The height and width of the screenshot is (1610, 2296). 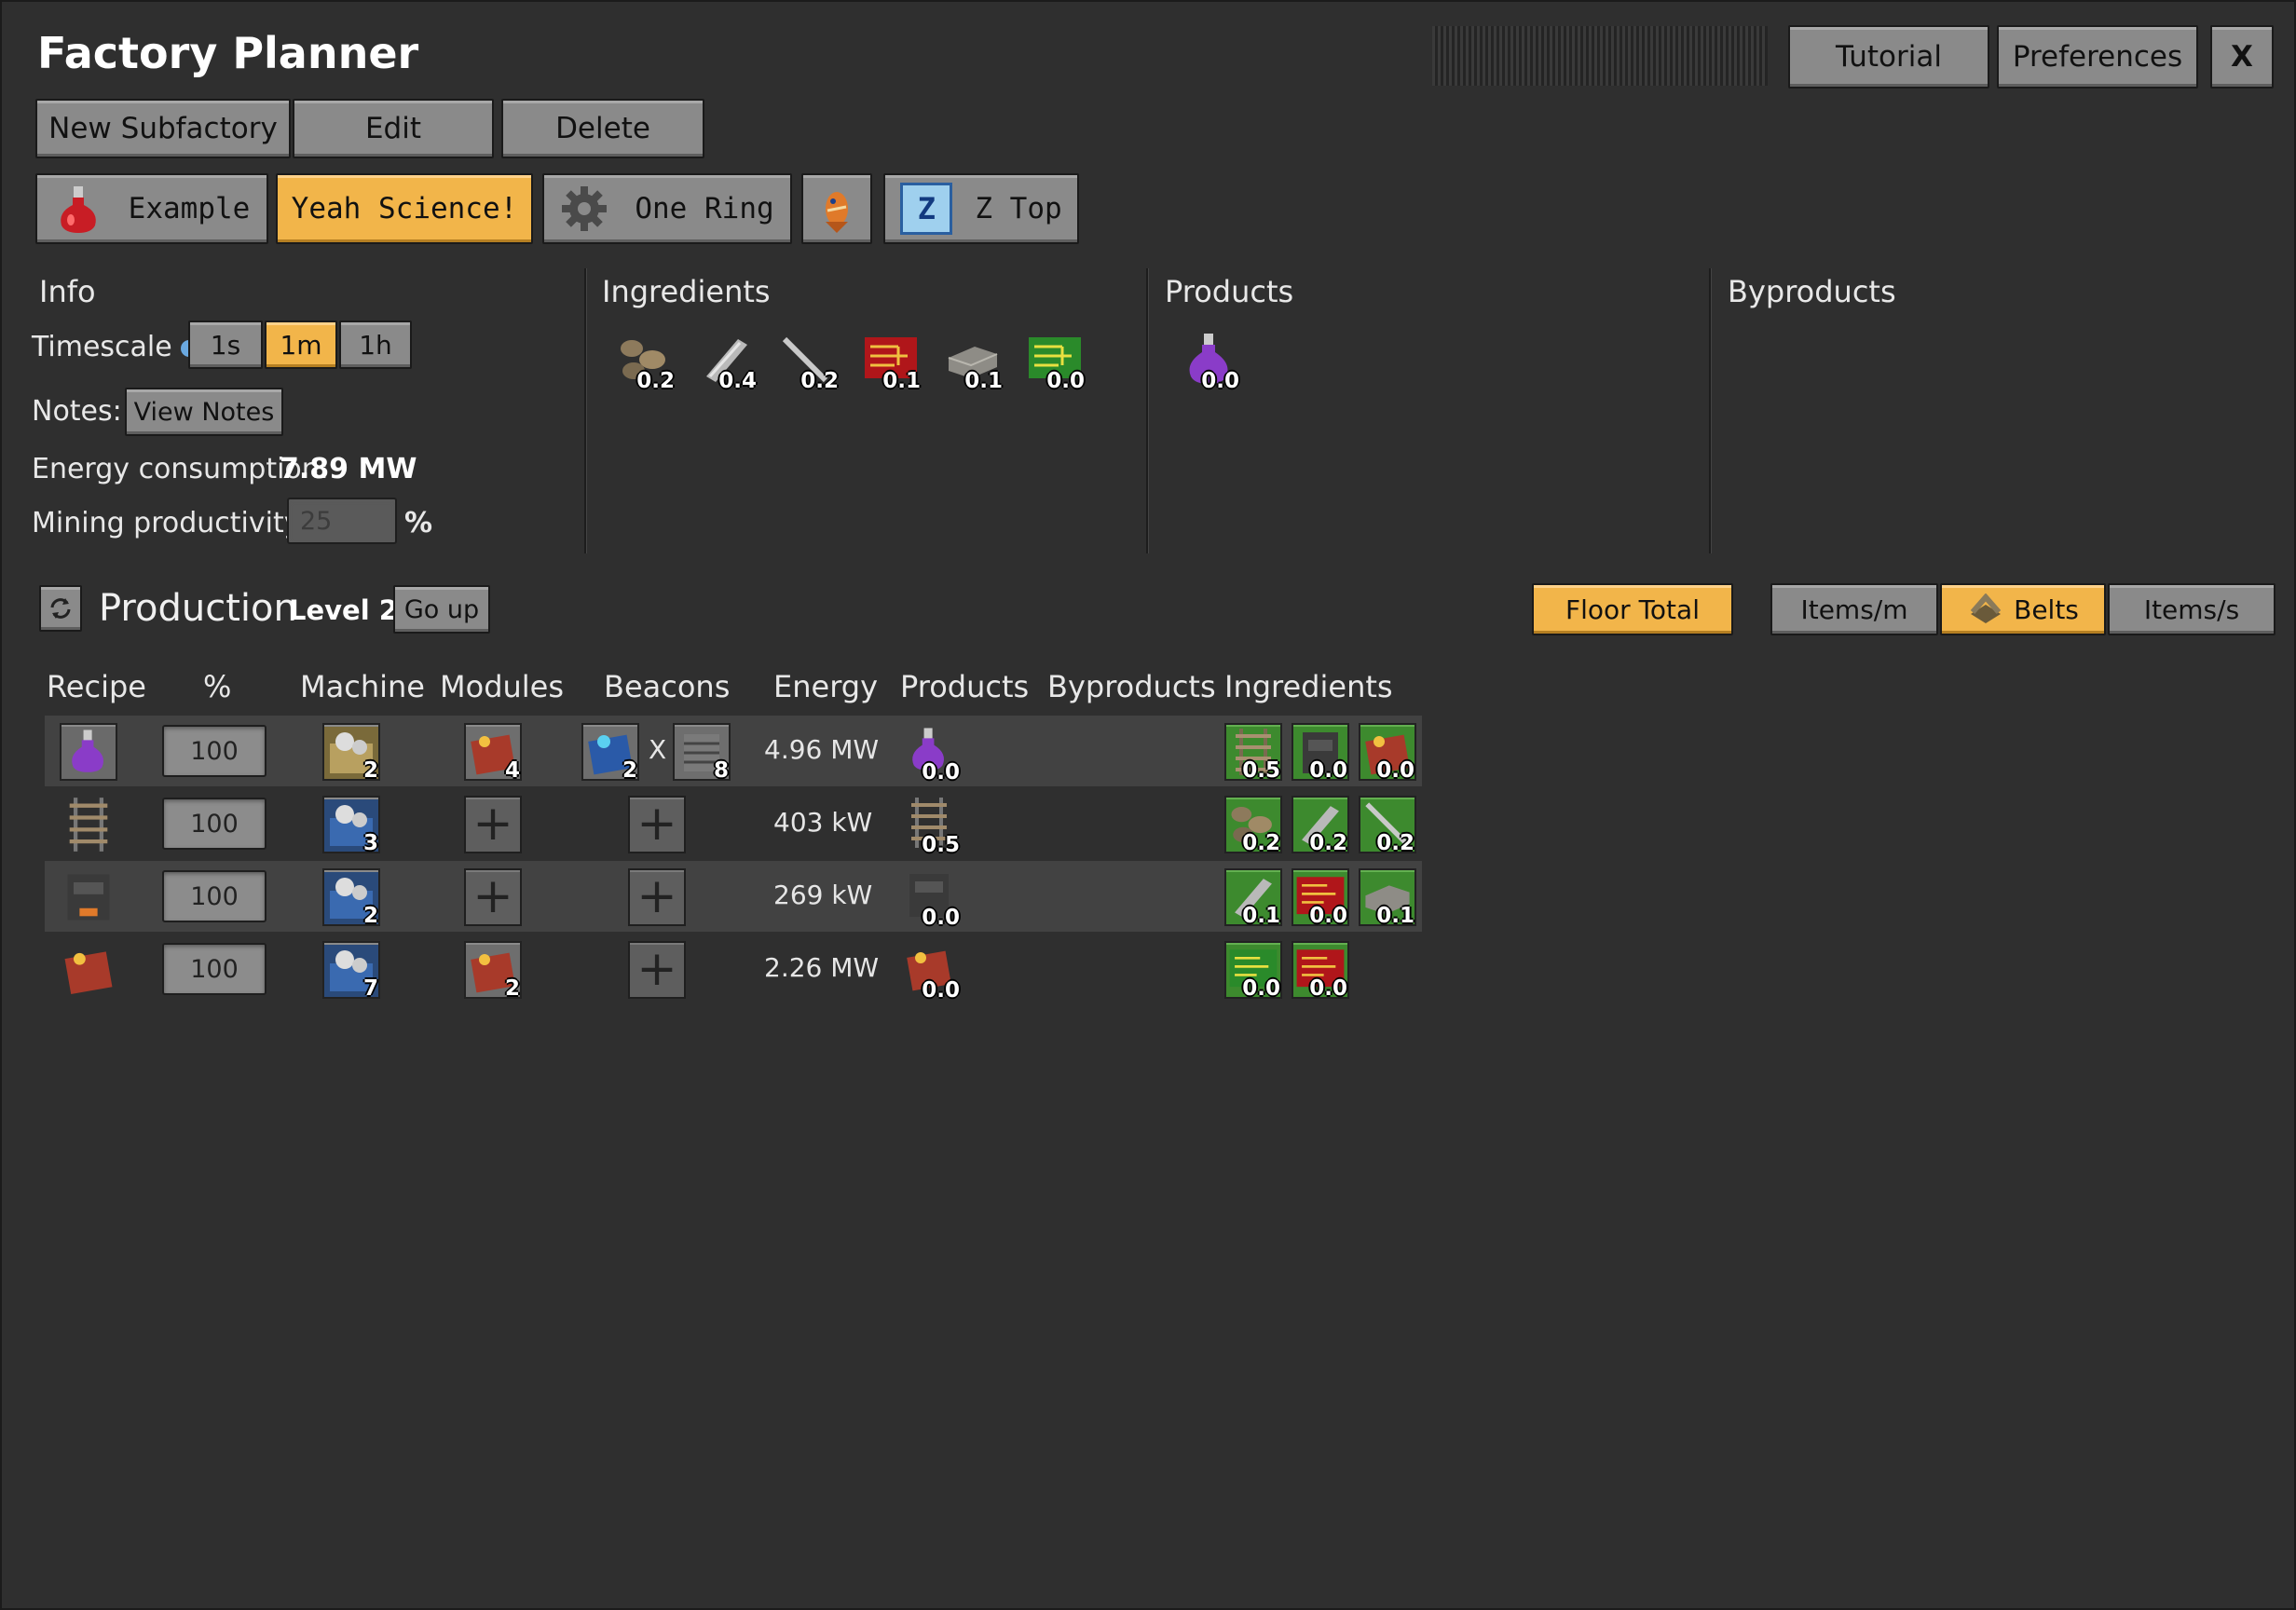 What do you see at coordinates (78, 208) in the screenshot?
I see `red-flask-icon` at bounding box center [78, 208].